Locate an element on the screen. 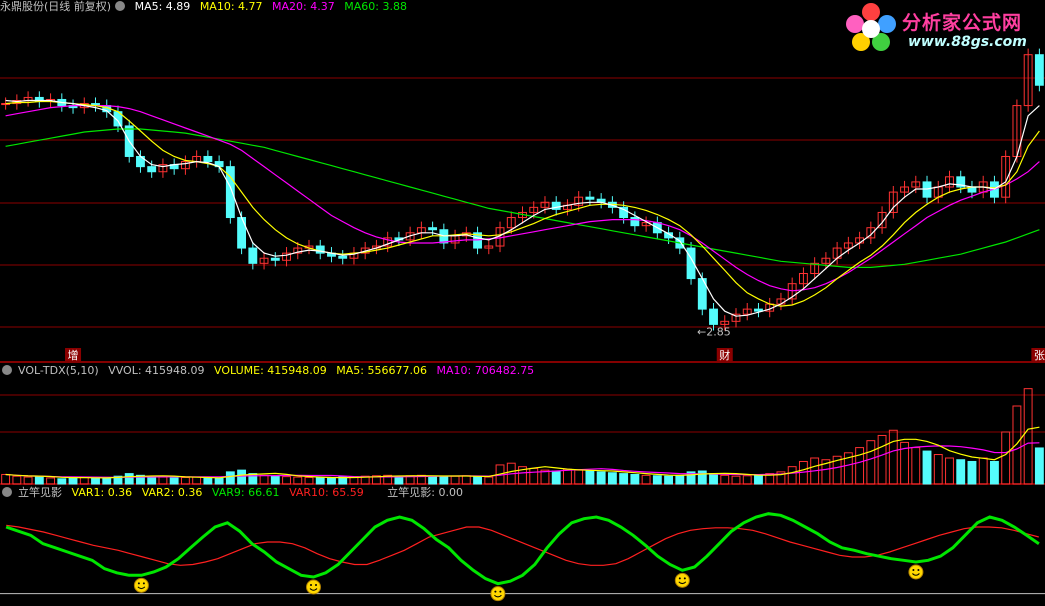  ma20-value: MA20: 4.37 is located at coordinates (303, 6).